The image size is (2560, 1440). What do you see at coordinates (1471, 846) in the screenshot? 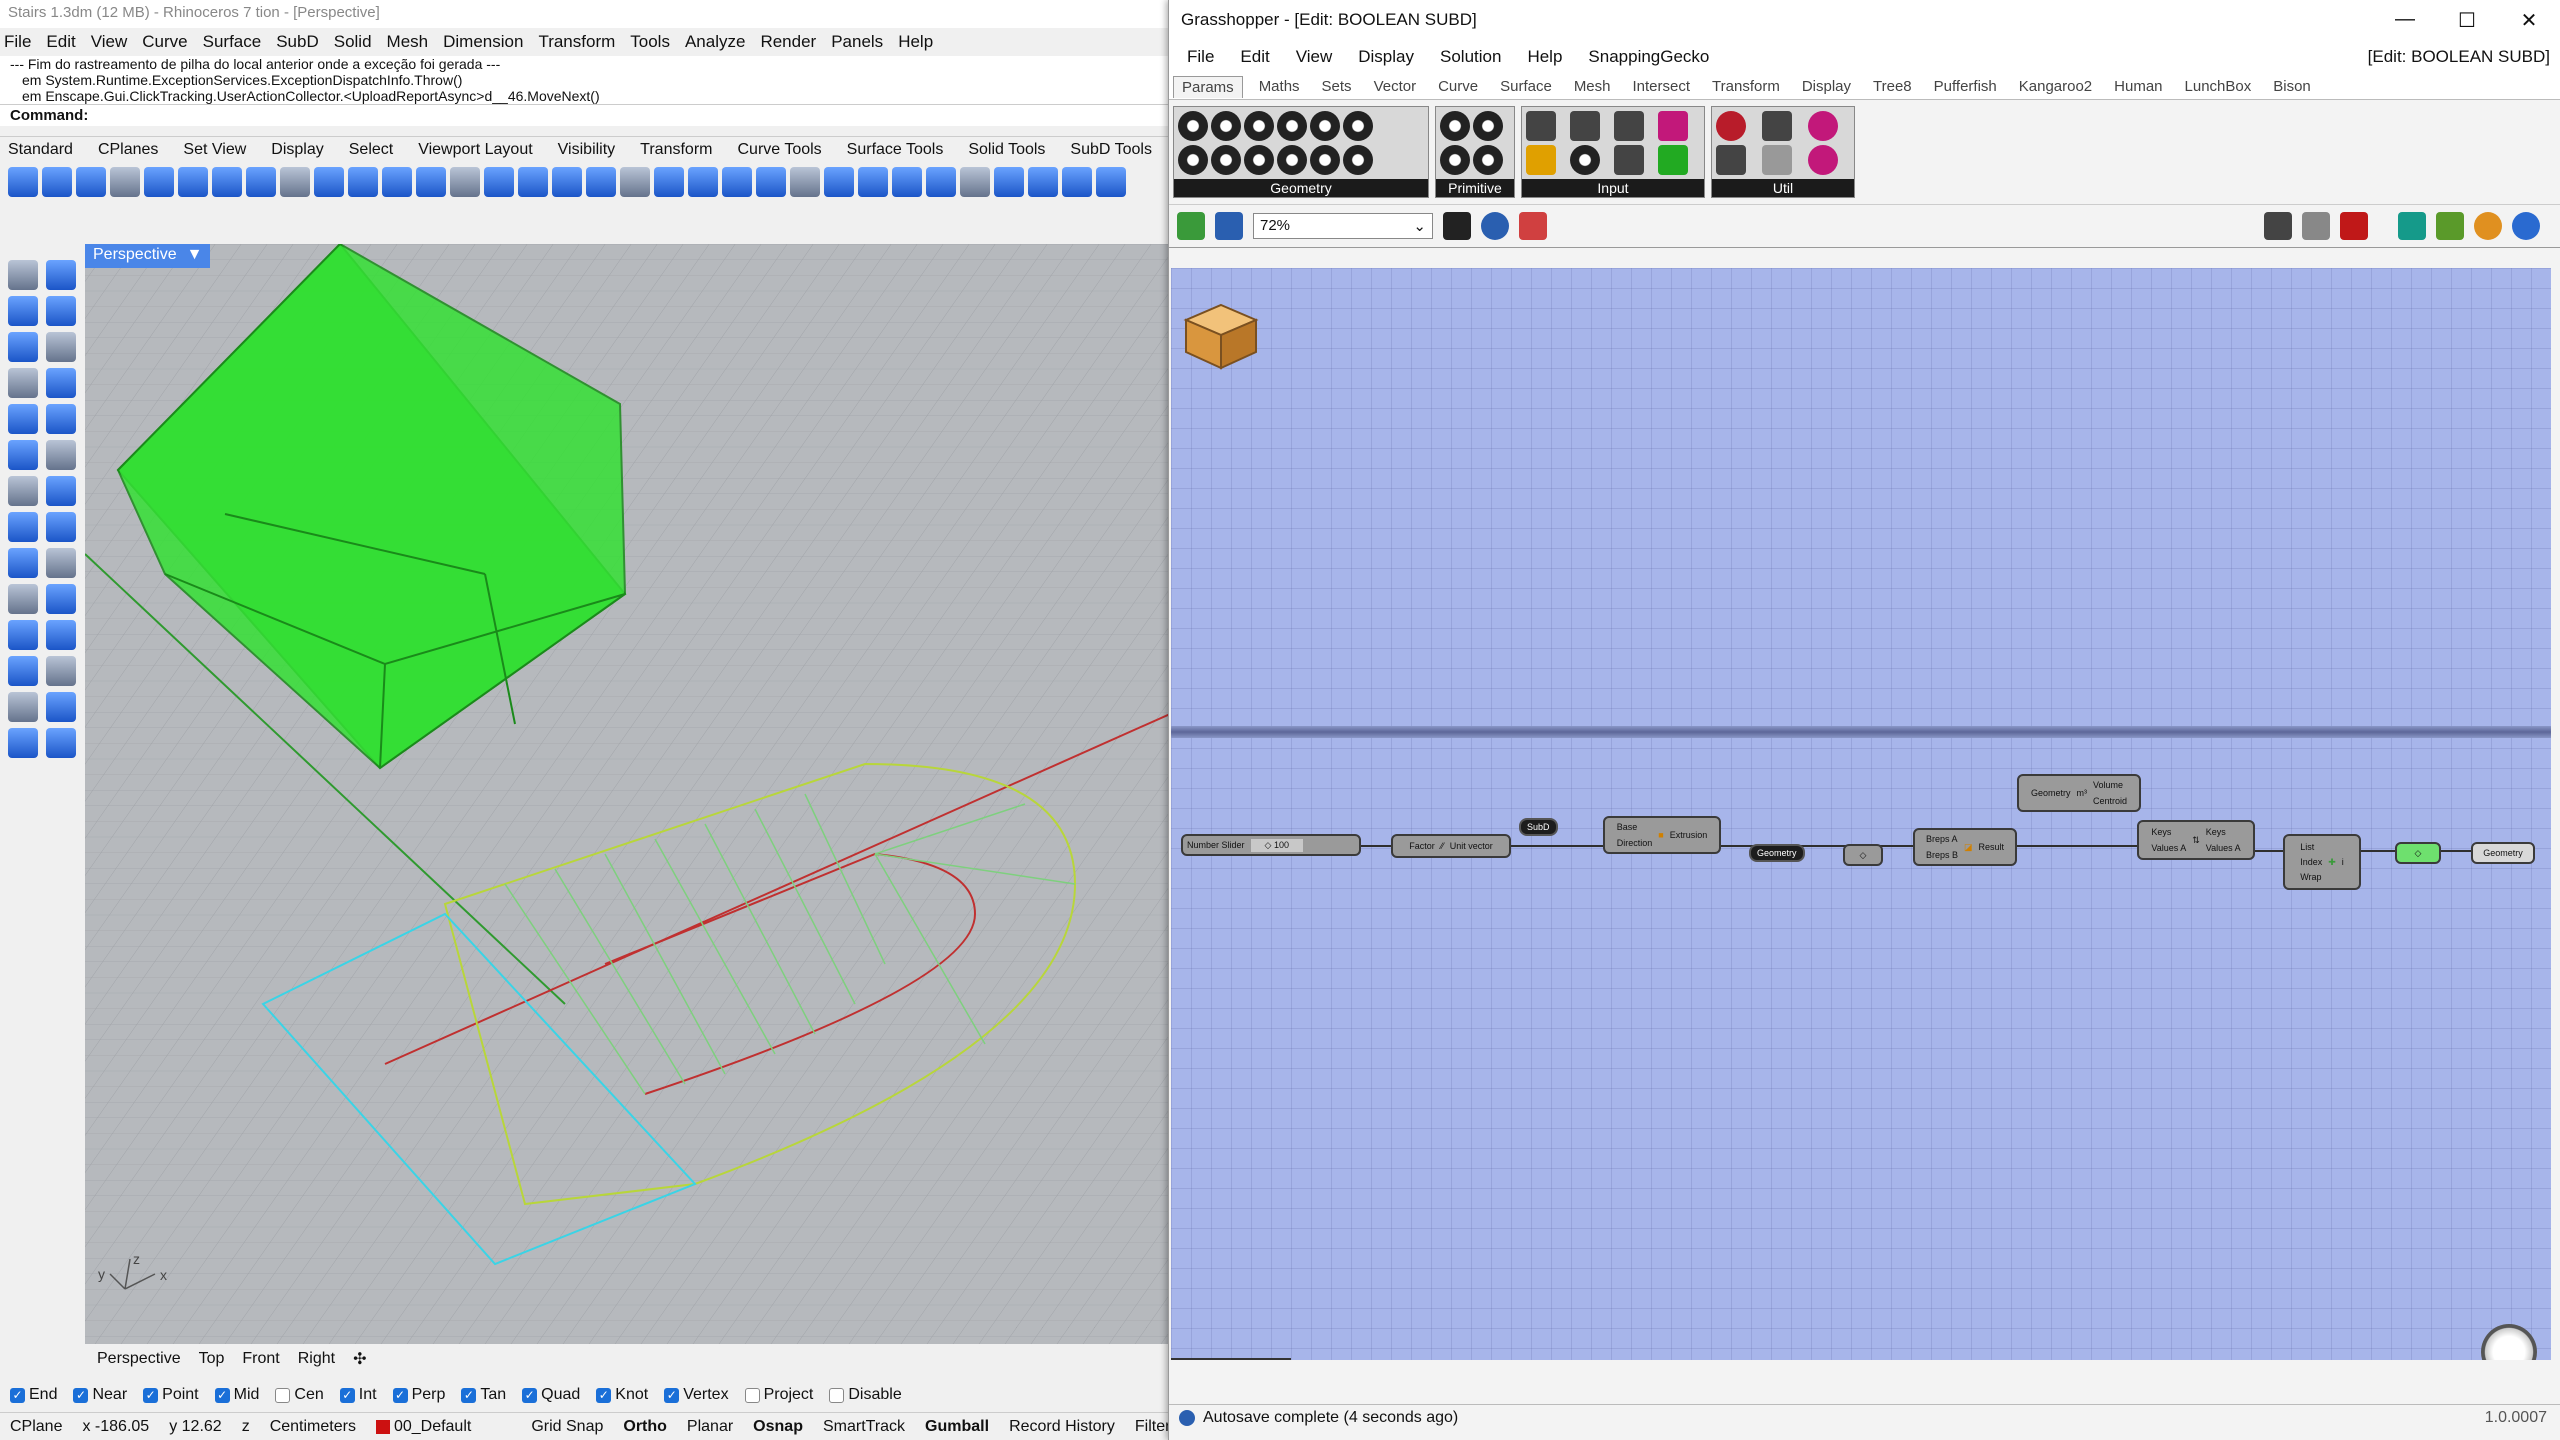
I see `unitvec-output: Unit vector` at bounding box center [1471, 846].